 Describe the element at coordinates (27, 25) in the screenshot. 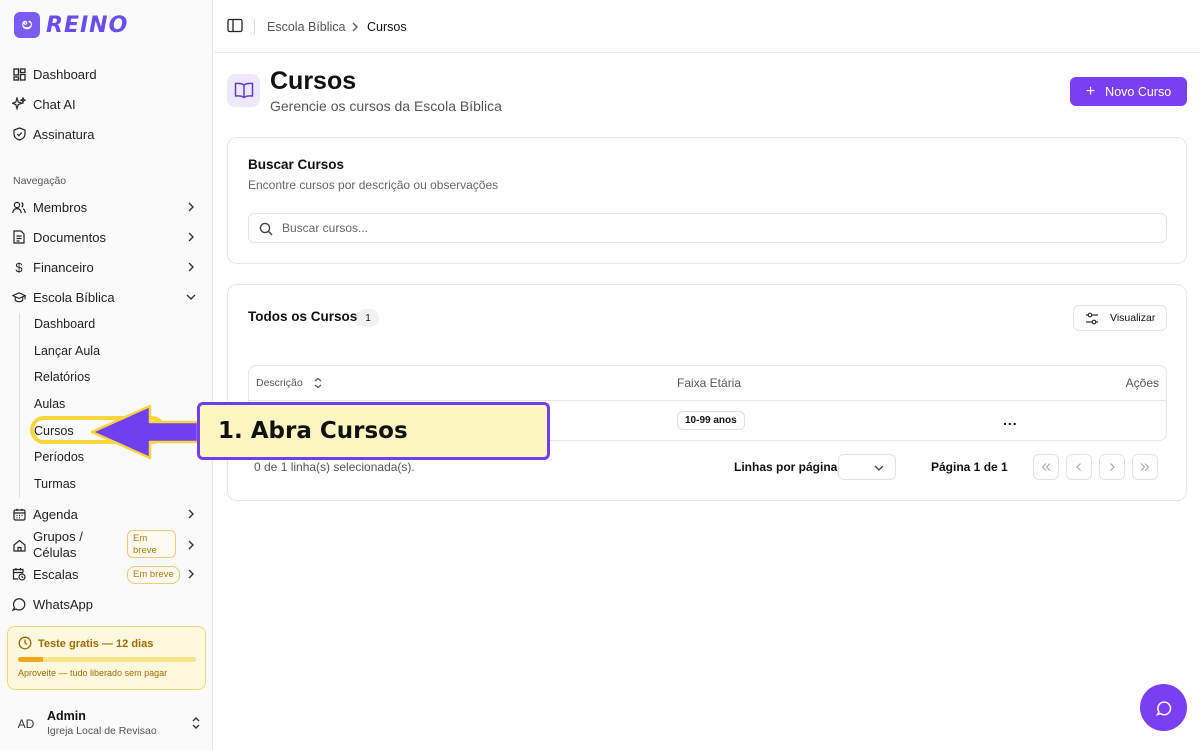

I see `logo-mark-icon: ಲ` at that location.